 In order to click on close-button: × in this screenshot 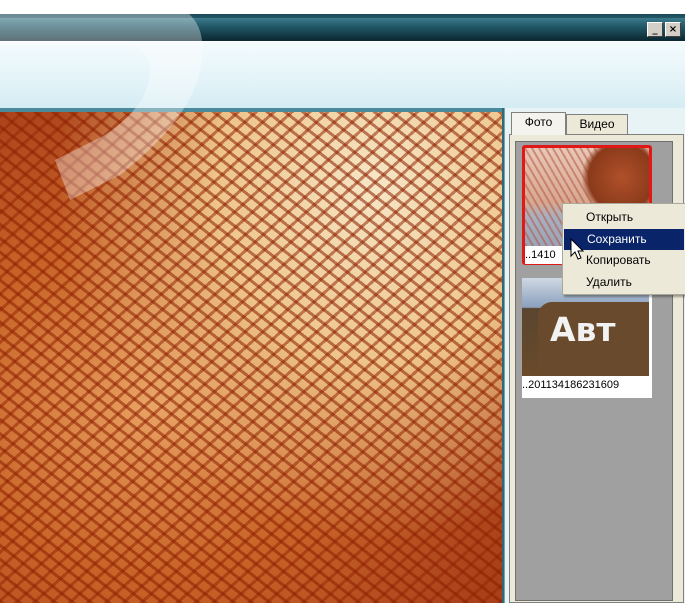, I will do `click(673, 29)`.